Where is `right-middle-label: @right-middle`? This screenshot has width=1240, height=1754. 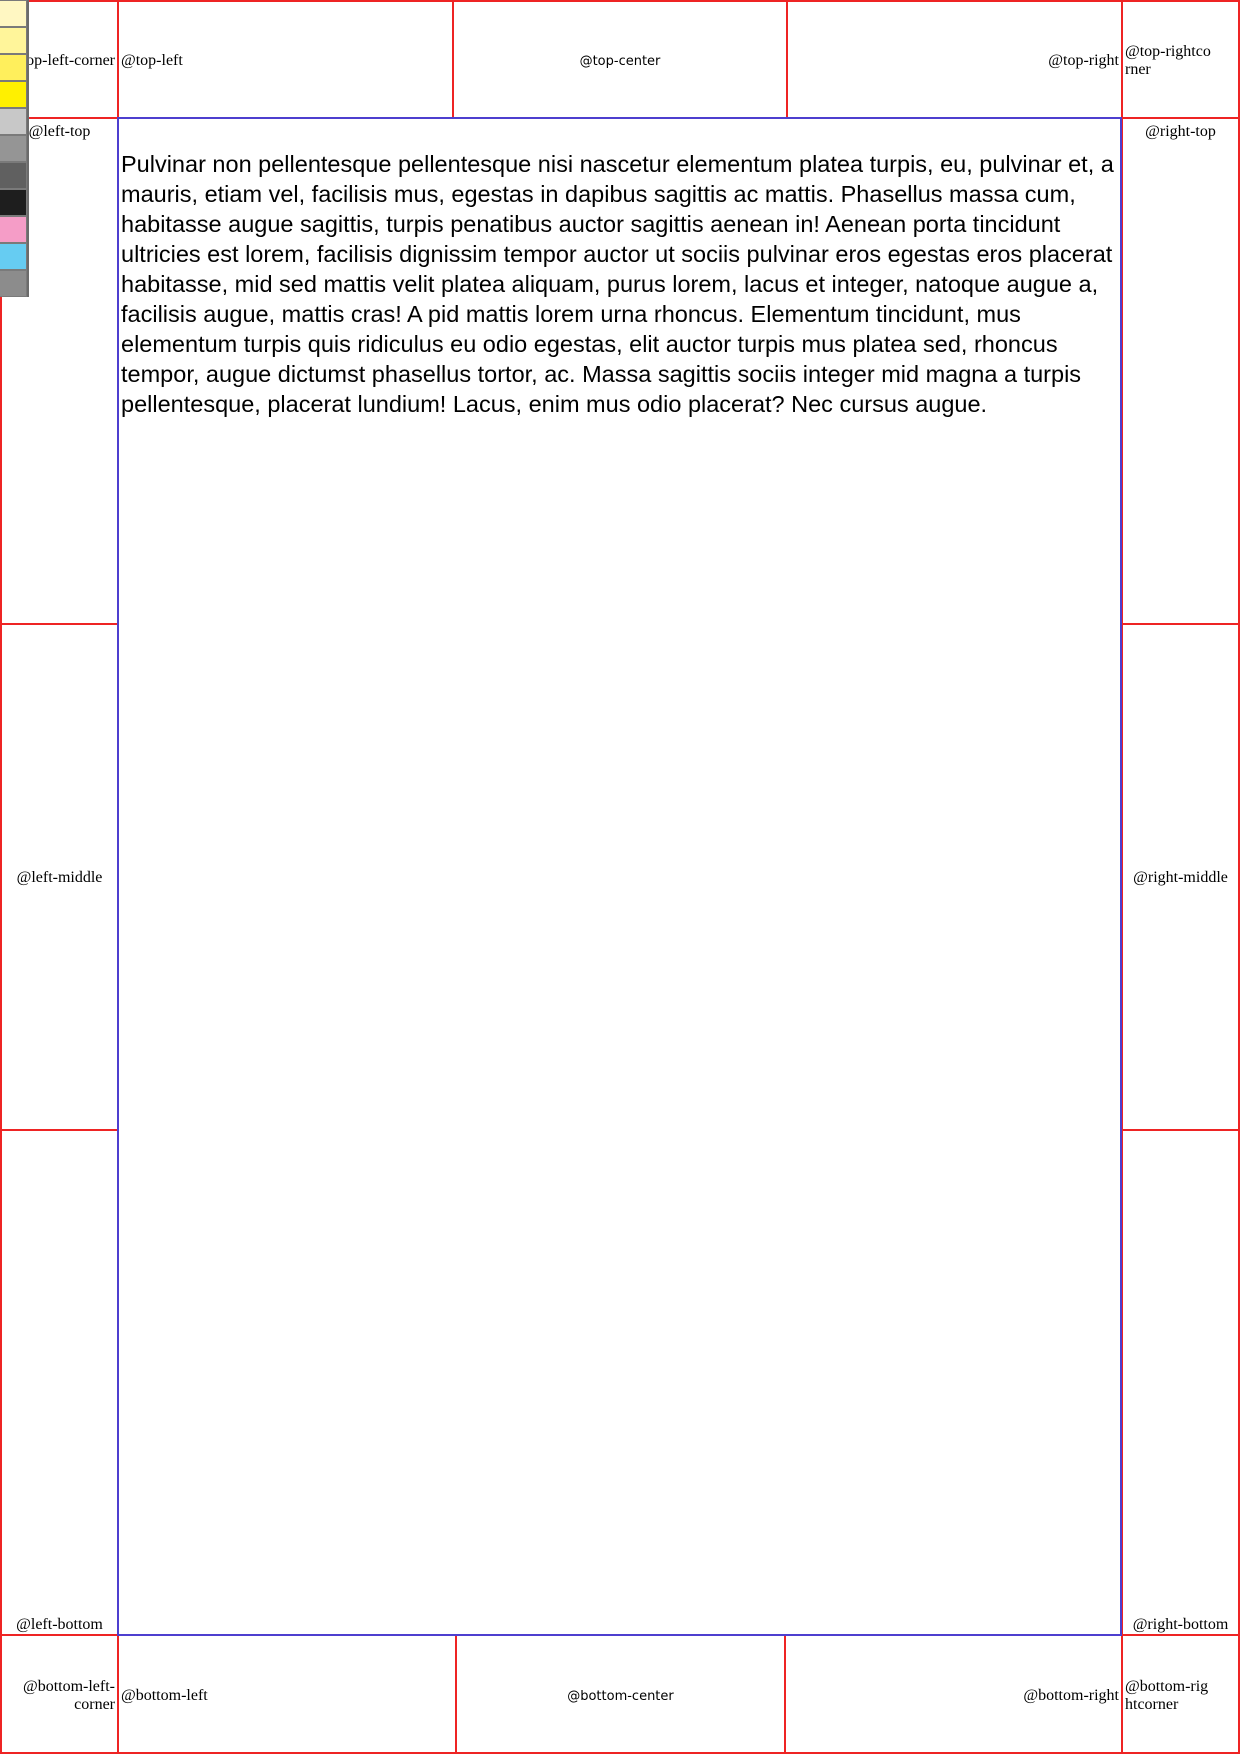 right-middle-label: @right-middle is located at coordinates (1180, 877).